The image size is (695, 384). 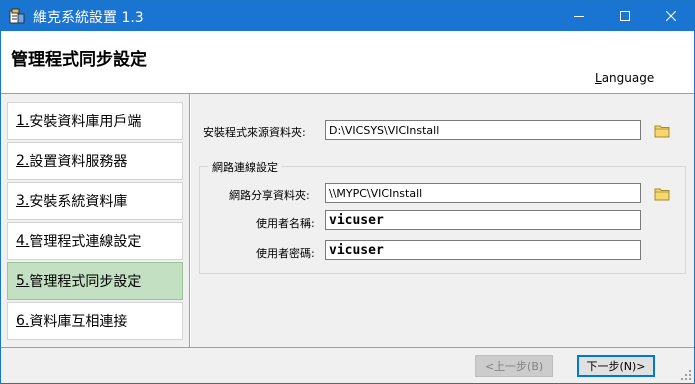 I want to click on step-number: 4., so click(x=23, y=241).